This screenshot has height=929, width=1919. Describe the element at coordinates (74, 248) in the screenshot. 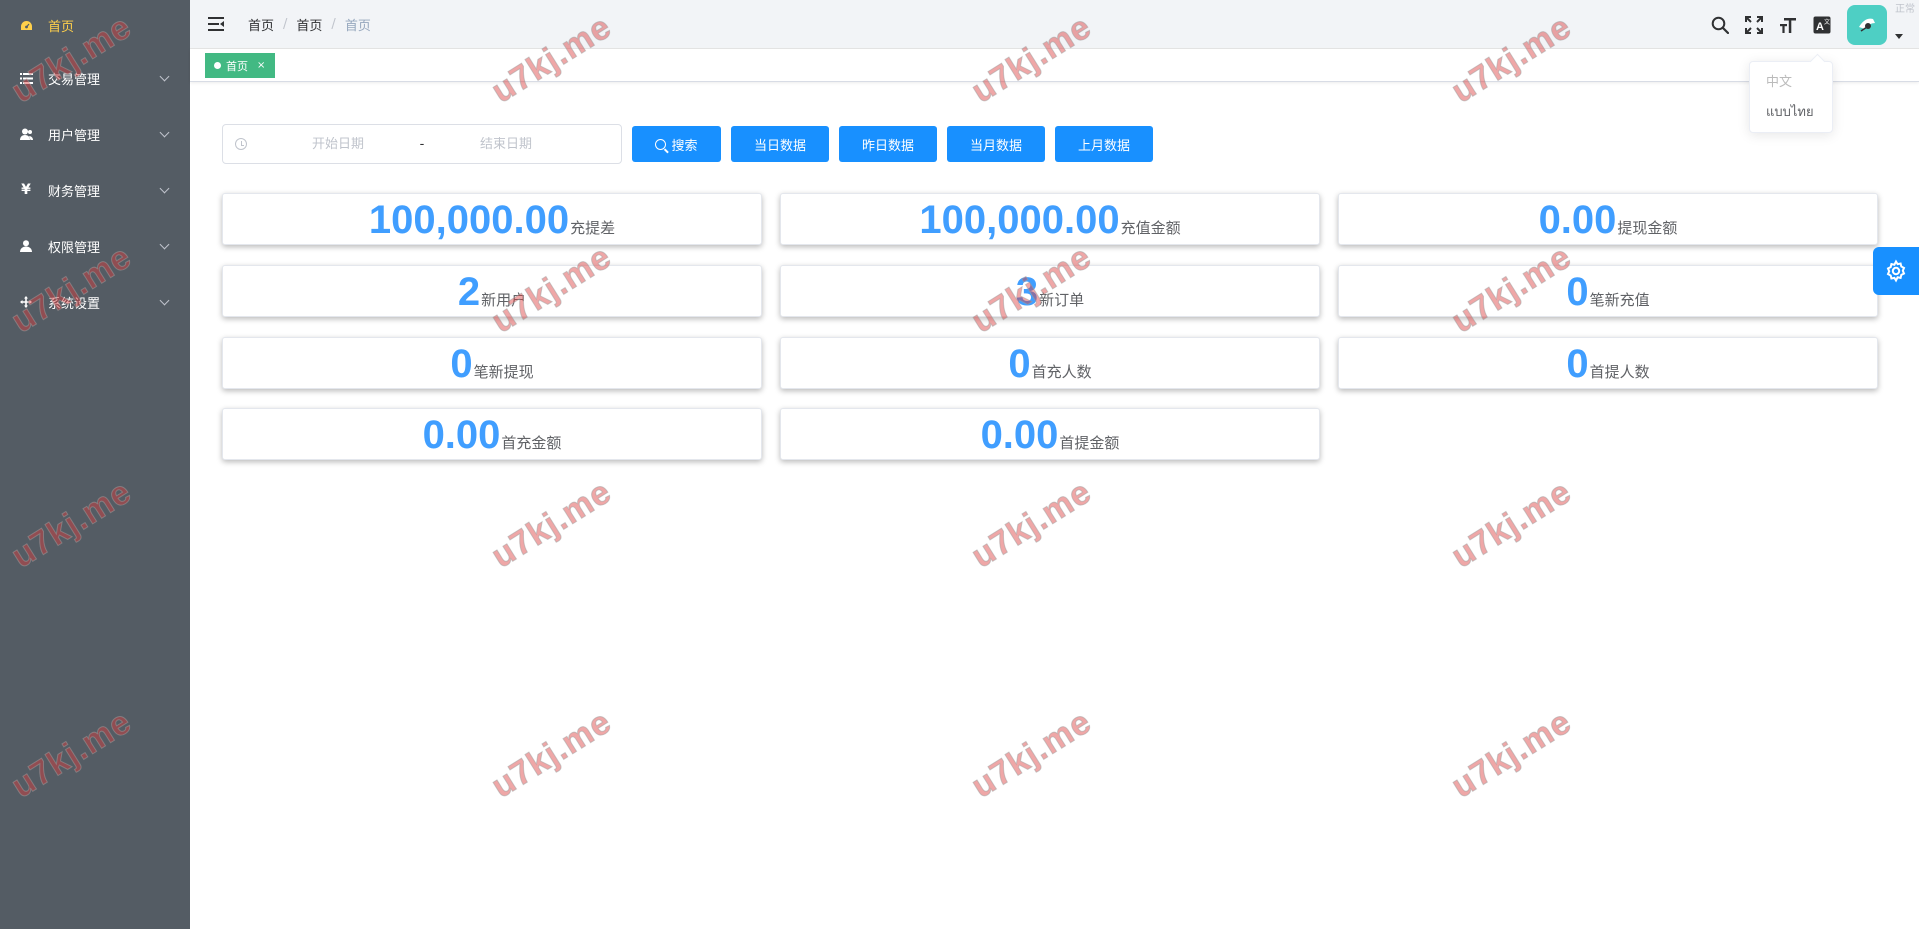

I see `sidebar-item-label: 权限管理` at that location.